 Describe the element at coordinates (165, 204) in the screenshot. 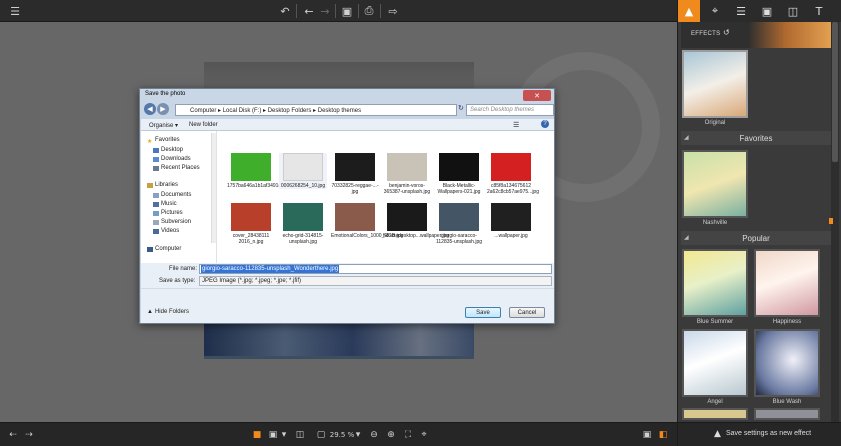

I see `nav-music: Music` at that location.